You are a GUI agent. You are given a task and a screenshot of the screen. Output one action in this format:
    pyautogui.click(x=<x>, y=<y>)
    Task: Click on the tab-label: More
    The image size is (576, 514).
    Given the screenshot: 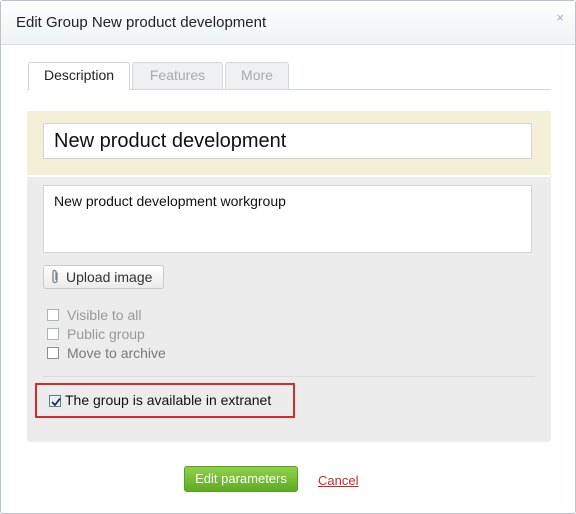 What is the action you would take?
    pyautogui.click(x=257, y=75)
    